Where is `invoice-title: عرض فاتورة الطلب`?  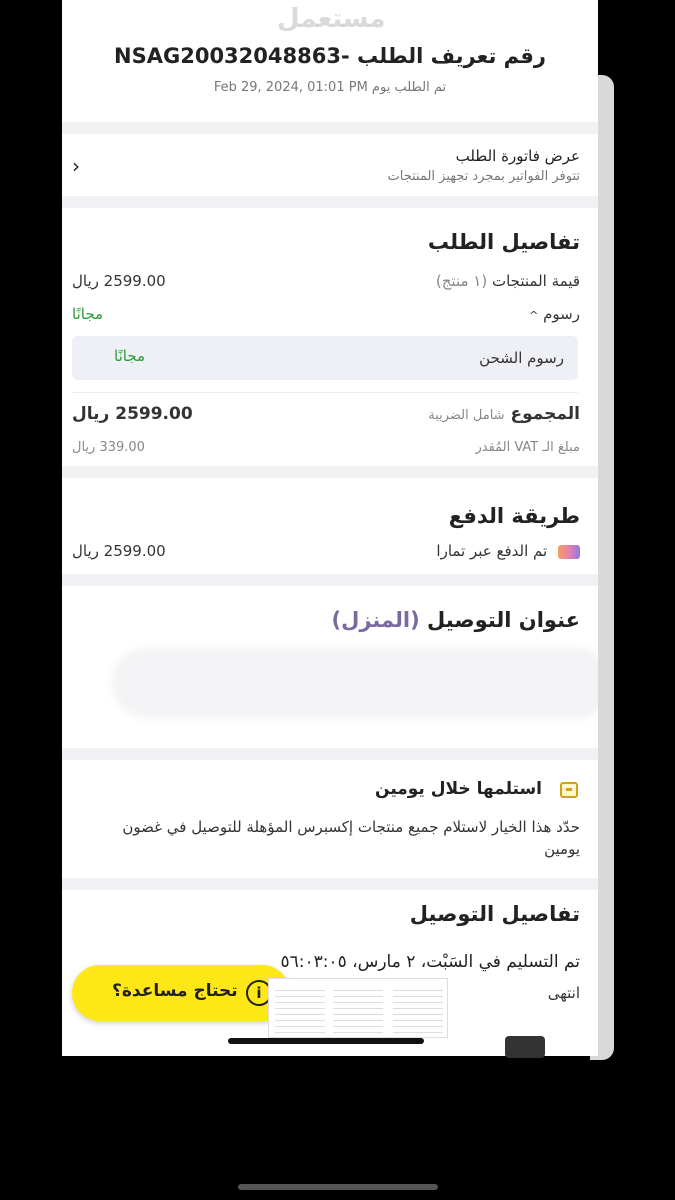 invoice-title: عرض فاتورة الطلب is located at coordinates (517, 156).